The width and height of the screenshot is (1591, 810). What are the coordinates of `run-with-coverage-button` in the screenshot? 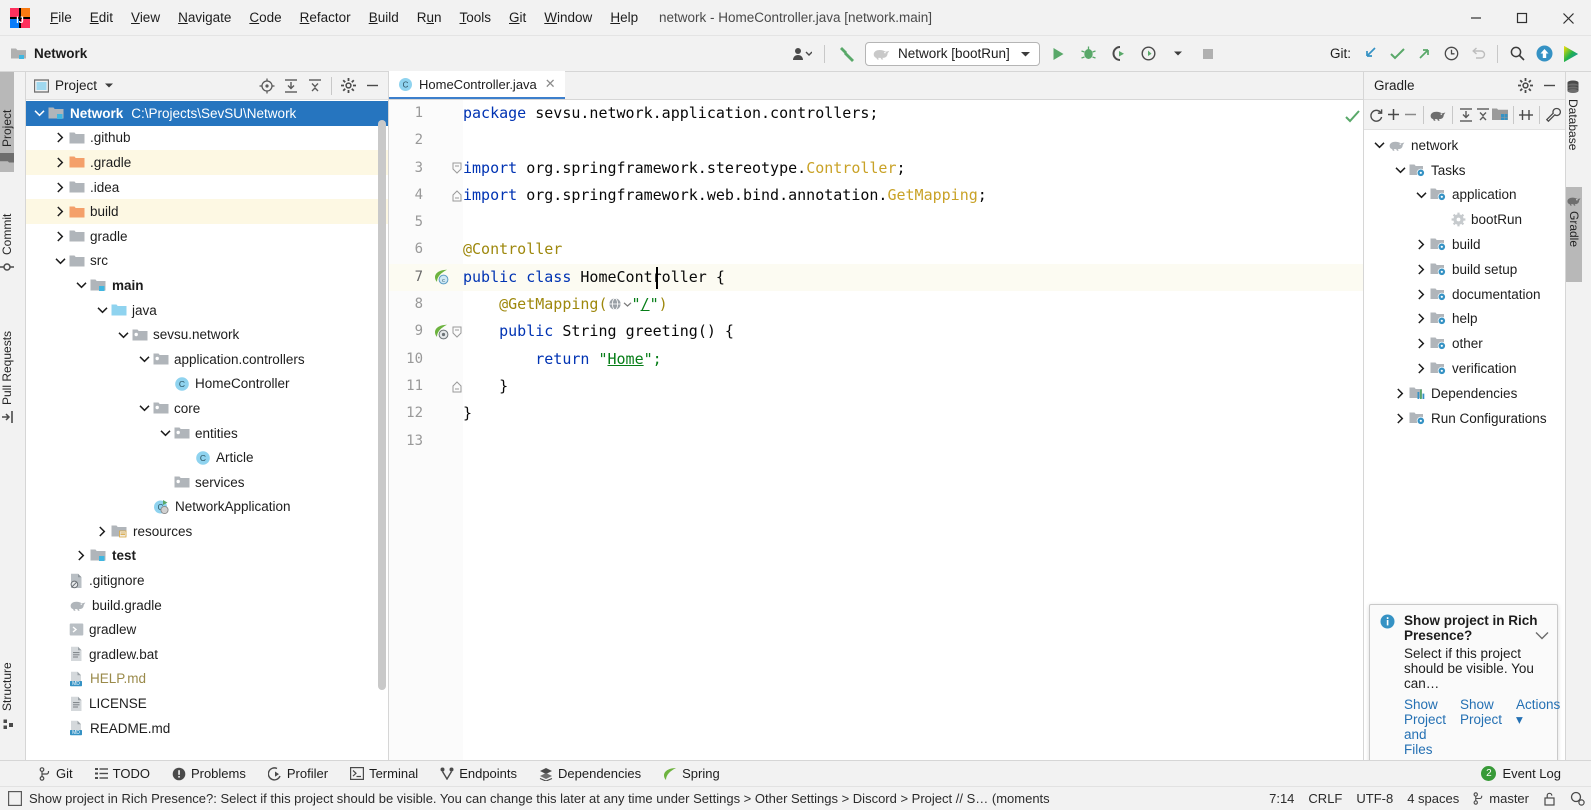 It's located at (1118, 54).